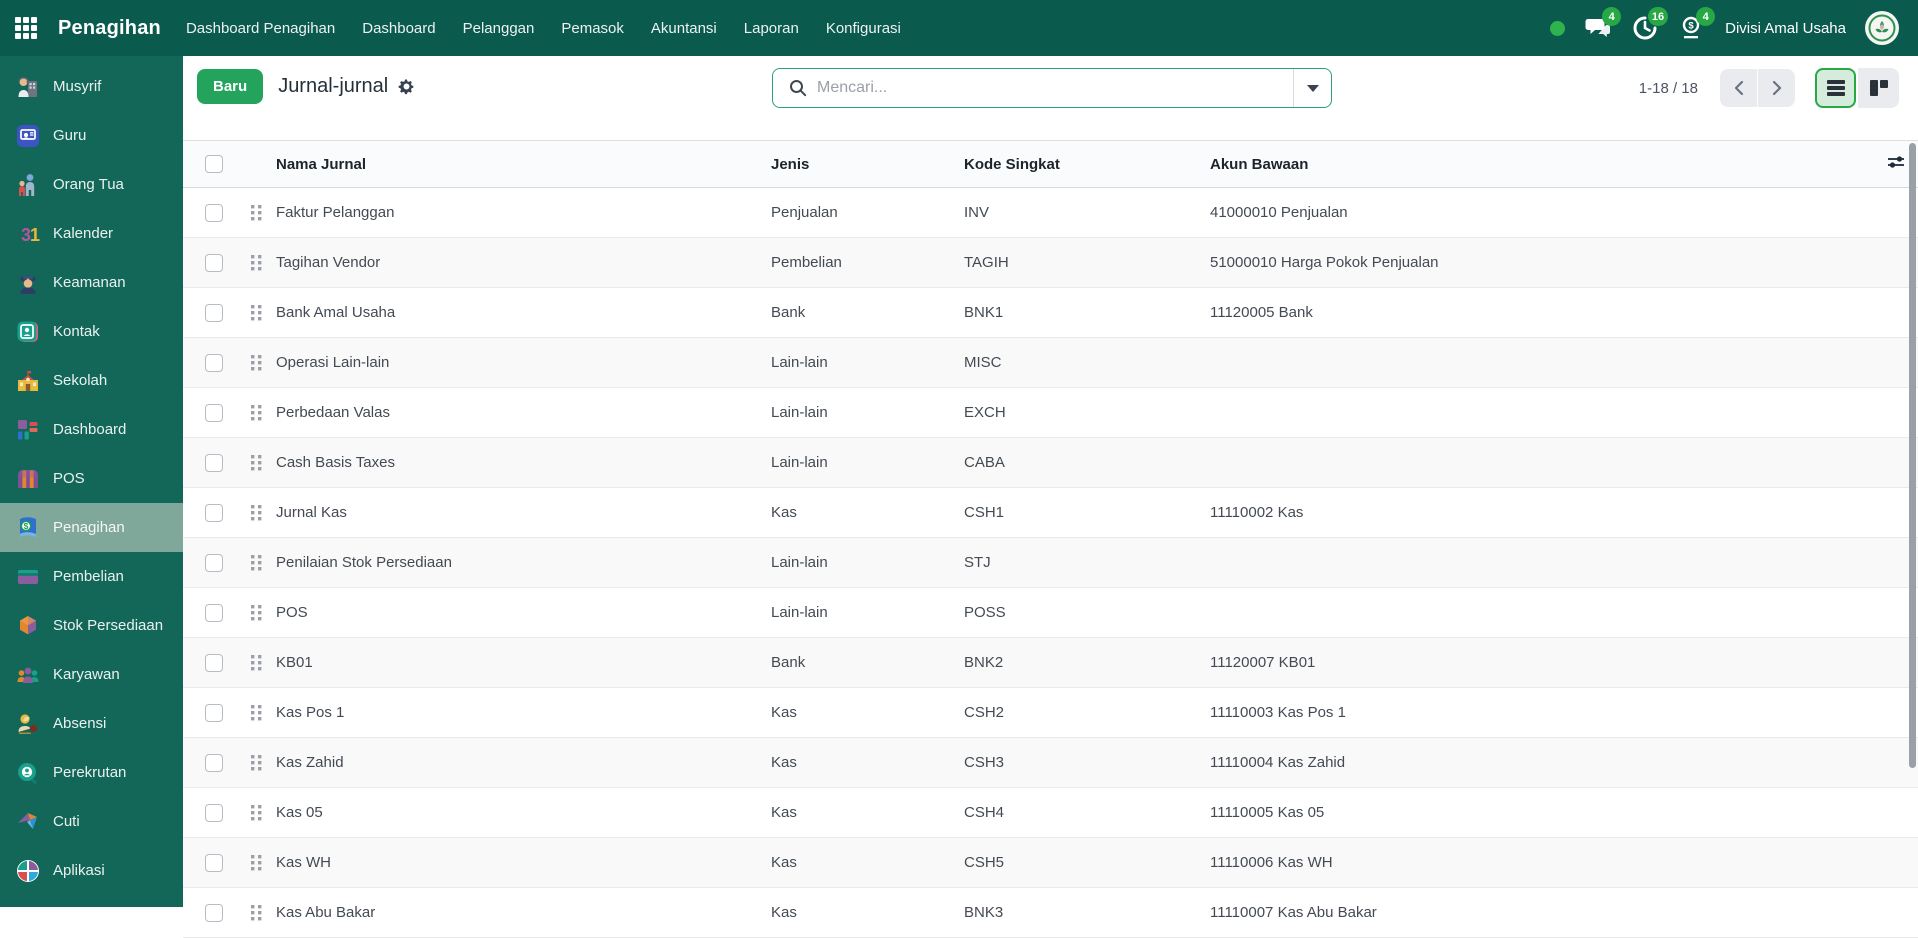 The height and width of the screenshot is (938, 1918). What do you see at coordinates (771, 28) in the screenshot?
I see `menu-item-laporan: Laporan` at bounding box center [771, 28].